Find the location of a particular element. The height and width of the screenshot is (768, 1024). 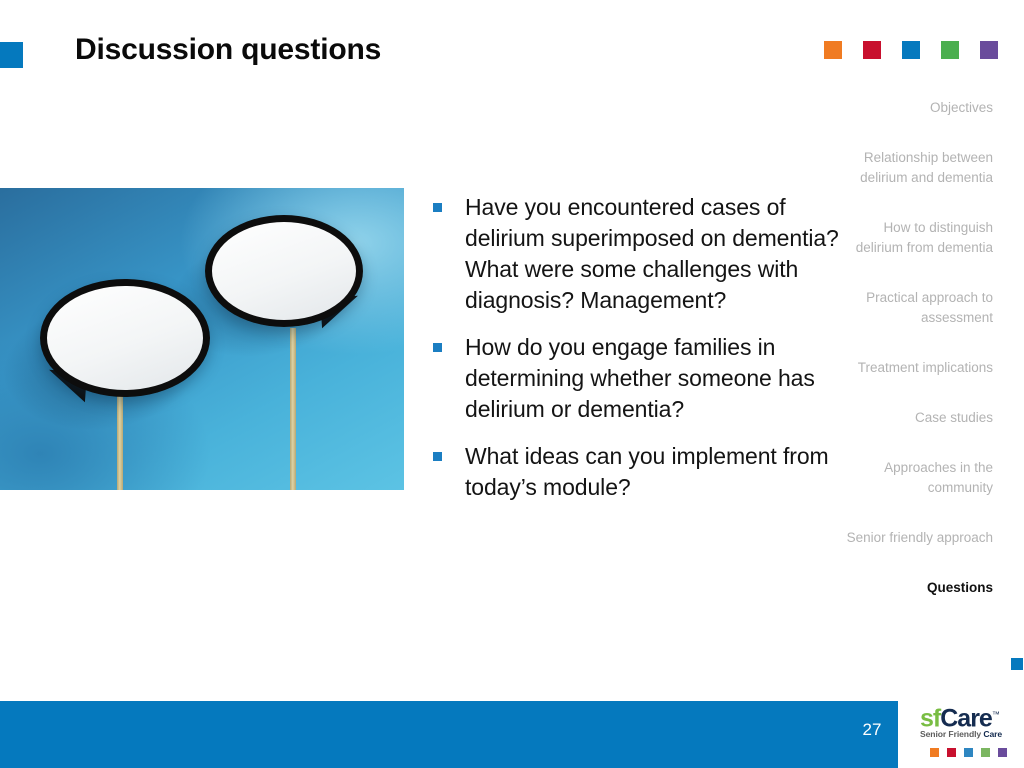

nav-item-approaches-in-the-community: Approaches in the community is located at coordinates (913, 478).